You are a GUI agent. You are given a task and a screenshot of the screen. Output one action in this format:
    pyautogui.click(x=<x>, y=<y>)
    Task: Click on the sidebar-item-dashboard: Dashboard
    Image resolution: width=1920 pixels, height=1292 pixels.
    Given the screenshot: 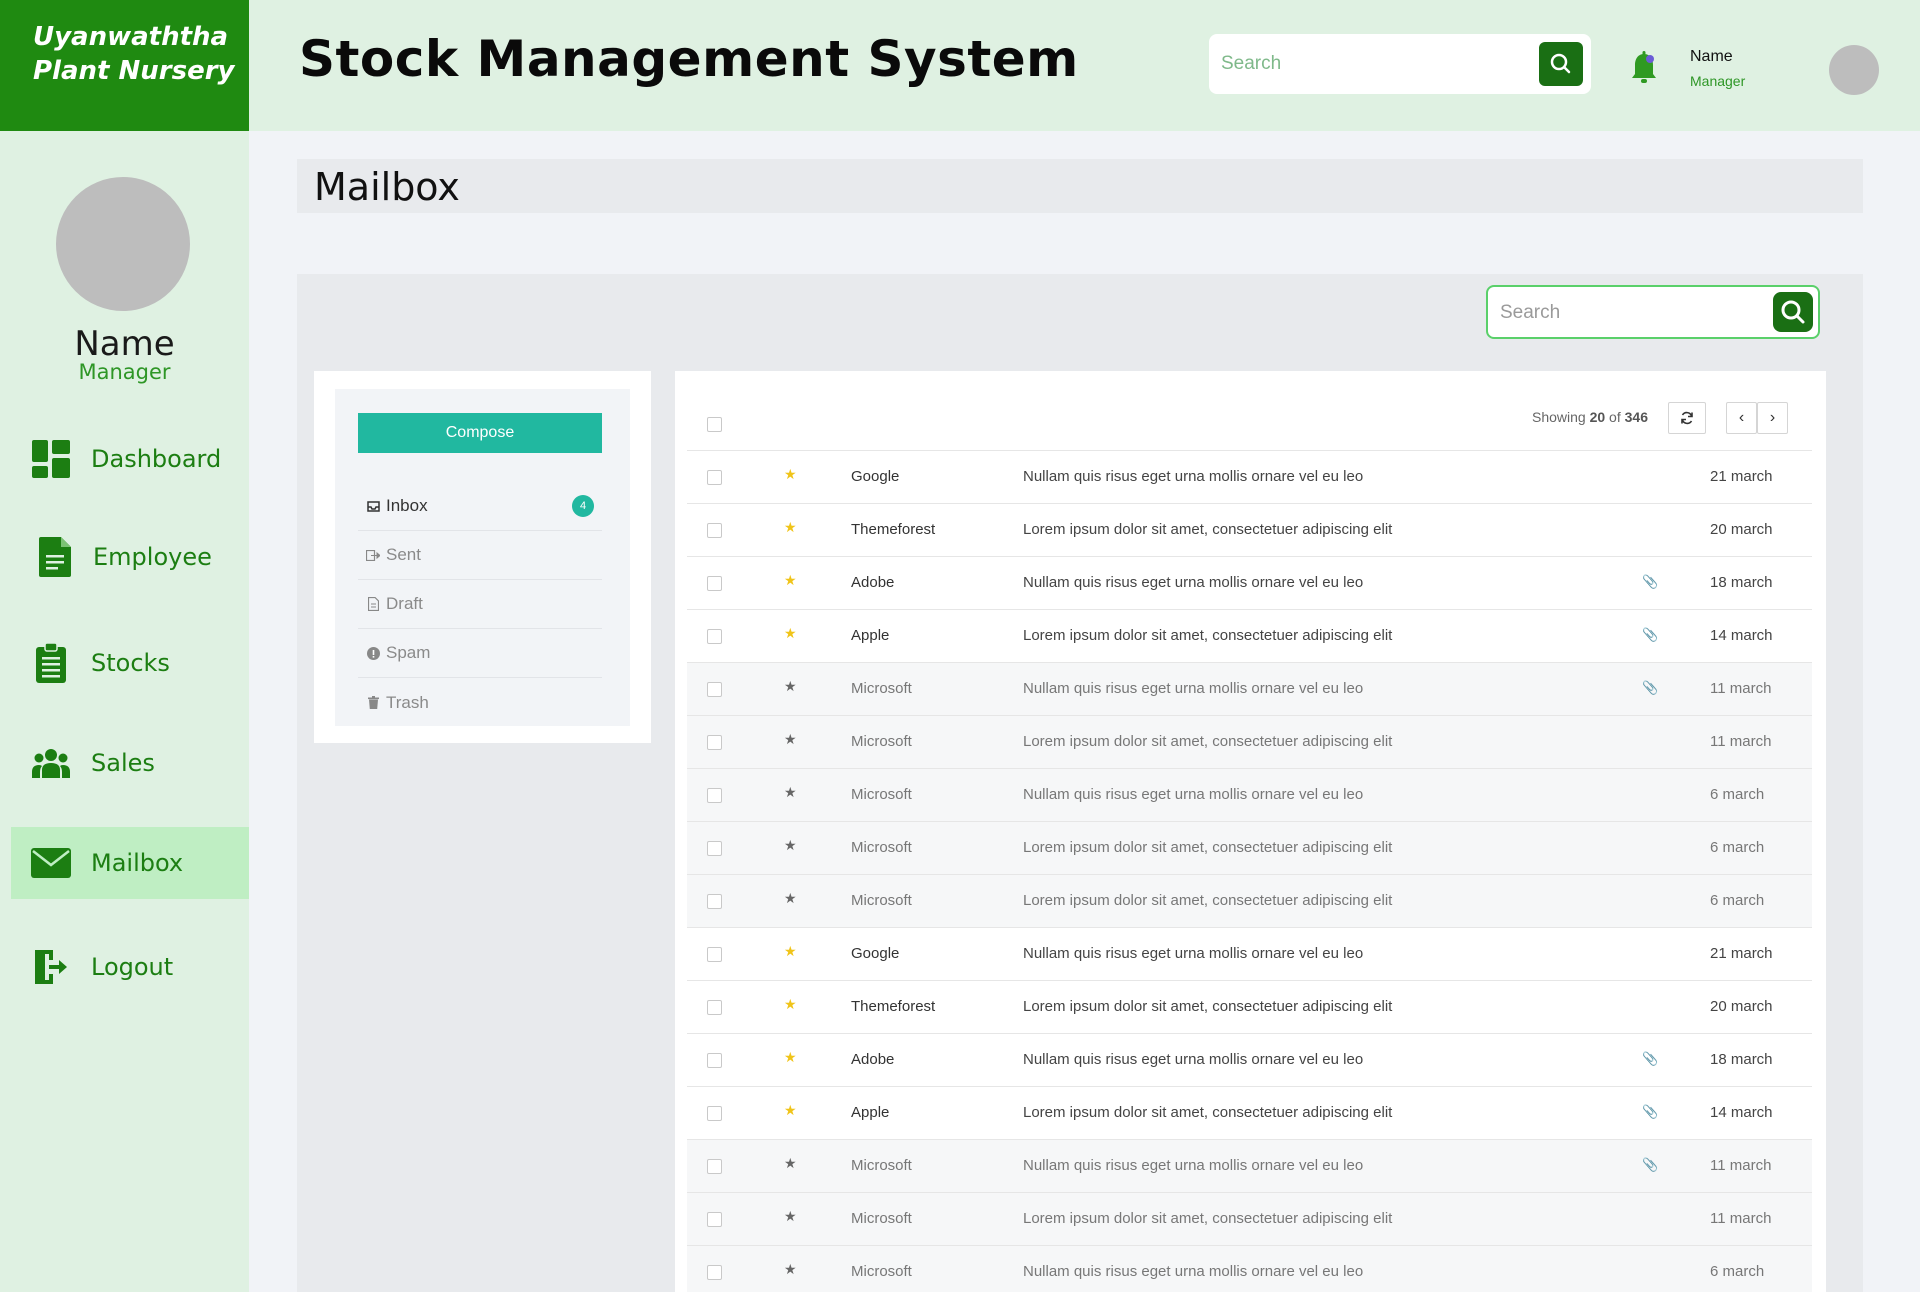 What is the action you would take?
    pyautogui.click(x=130, y=459)
    